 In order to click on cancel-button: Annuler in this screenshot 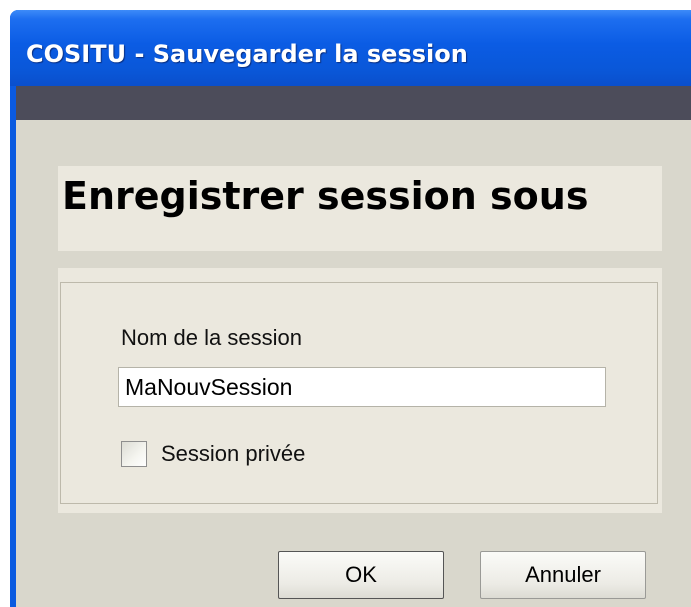, I will do `click(563, 575)`.